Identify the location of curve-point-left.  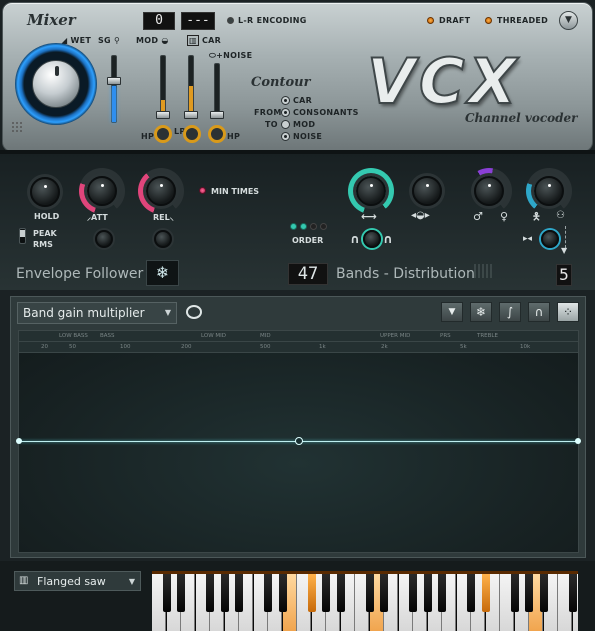
(19, 441).